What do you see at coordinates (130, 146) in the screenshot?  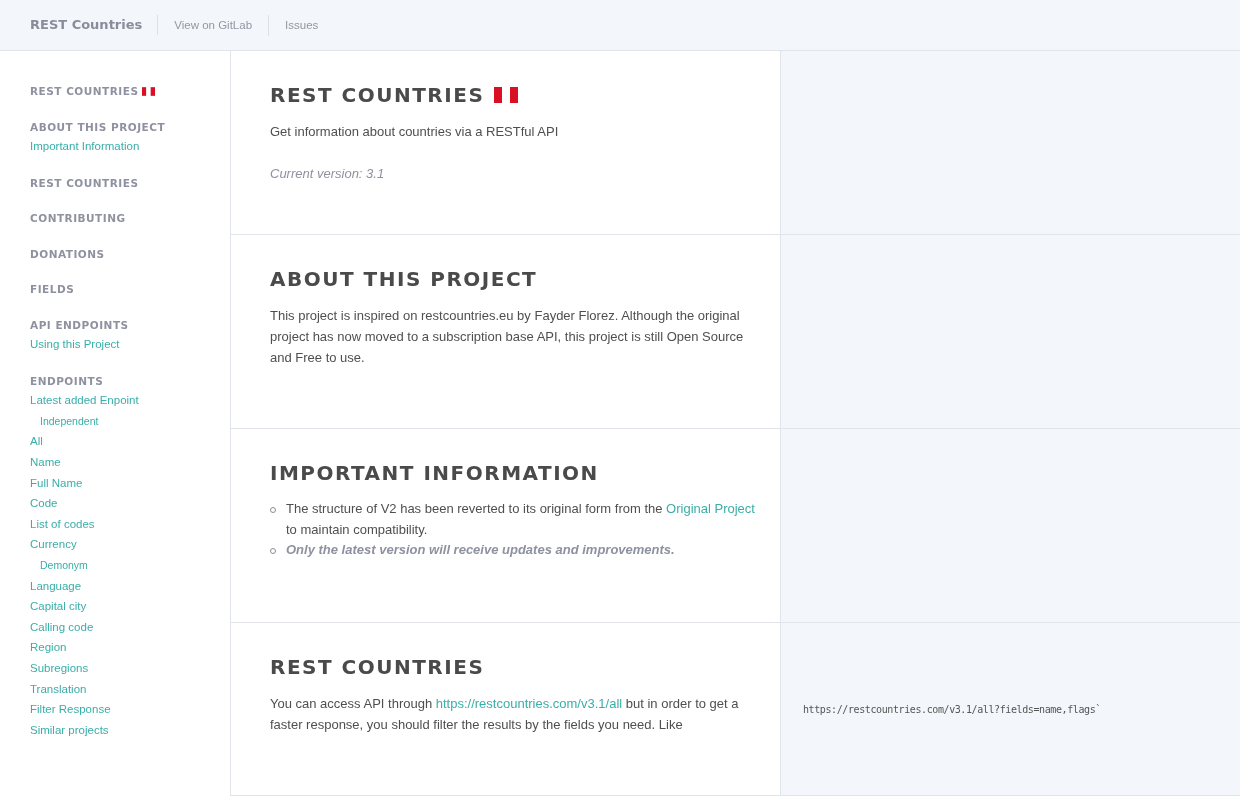 I see `sidebar-link: Important Information` at bounding box center [130, 146].